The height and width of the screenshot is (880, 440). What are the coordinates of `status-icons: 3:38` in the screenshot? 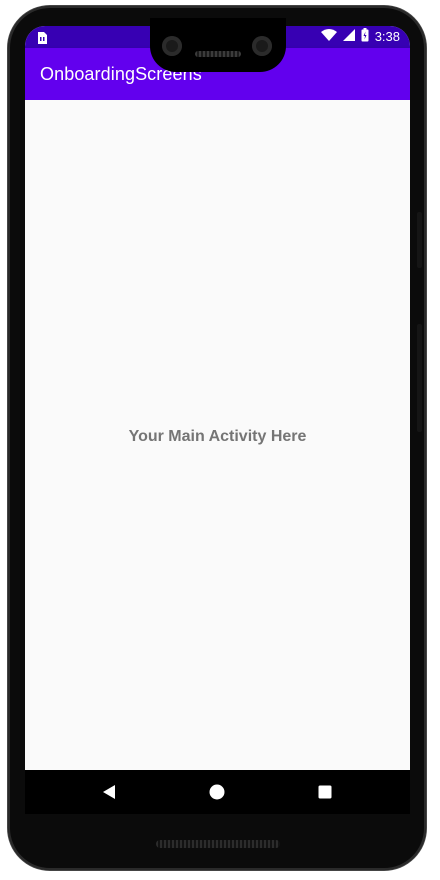 It's located at (360, 36).